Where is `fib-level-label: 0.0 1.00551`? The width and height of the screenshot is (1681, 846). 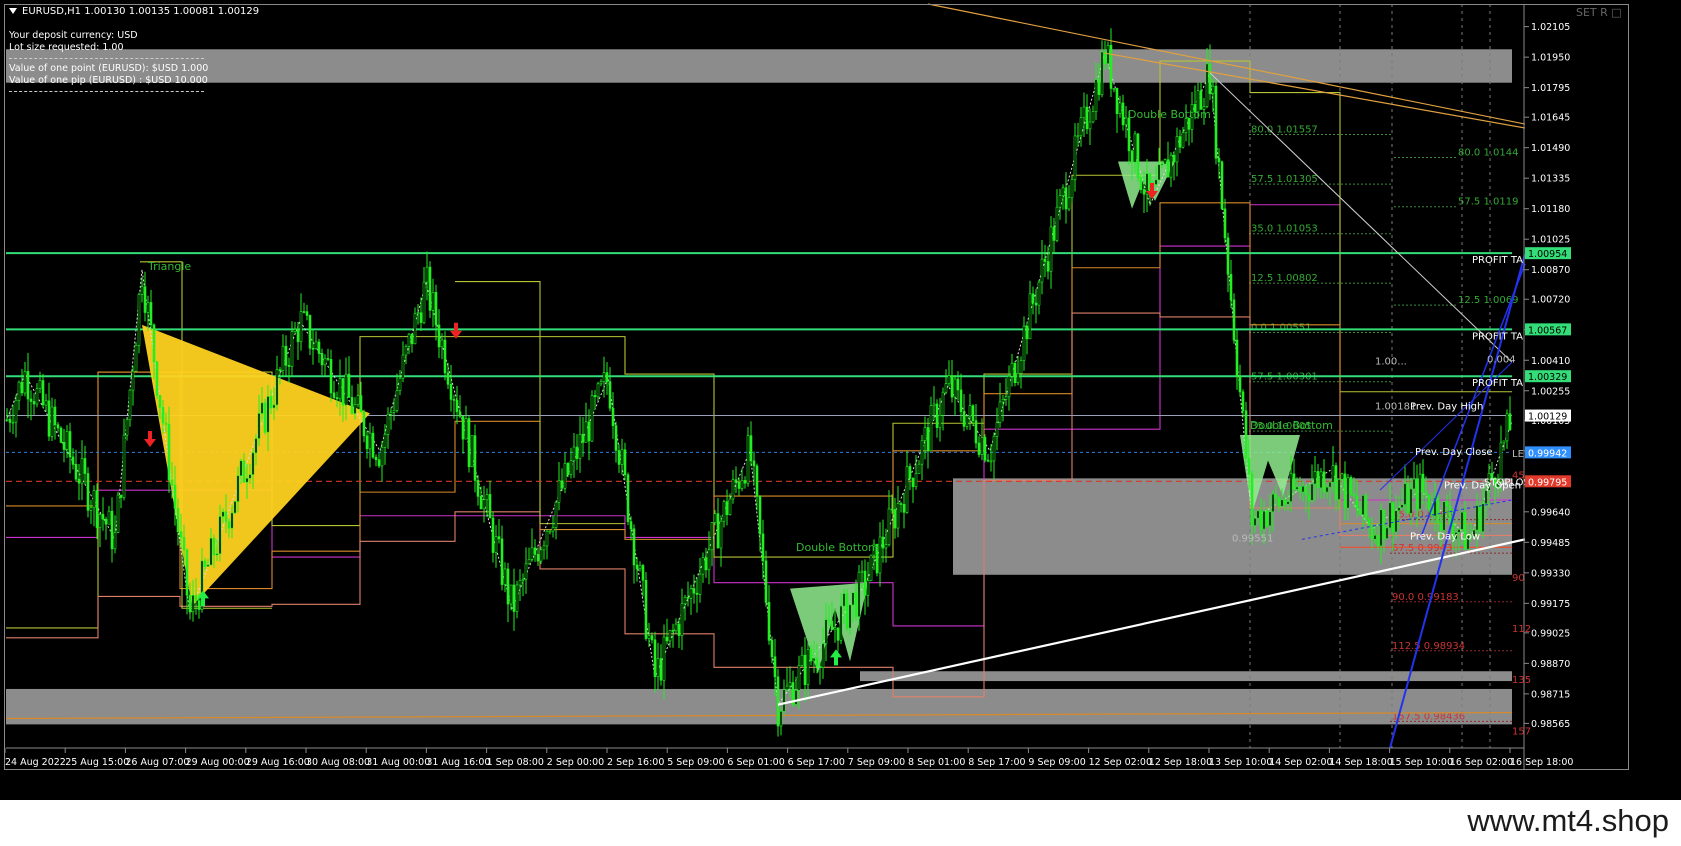 fib-level-label: 0.0 1.00551 is located at coordinates (1281, 328).